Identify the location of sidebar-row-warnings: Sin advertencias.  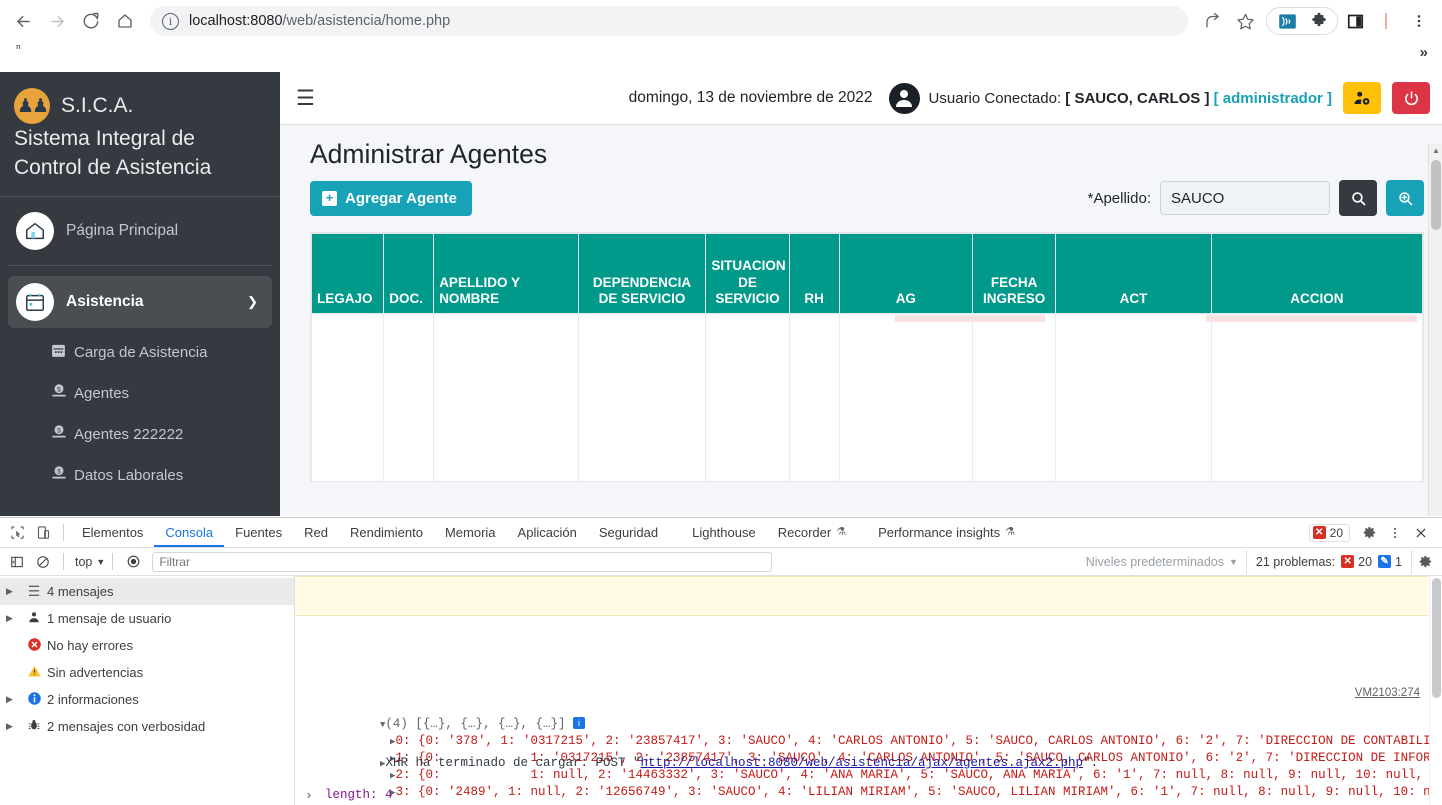
(147, 672).